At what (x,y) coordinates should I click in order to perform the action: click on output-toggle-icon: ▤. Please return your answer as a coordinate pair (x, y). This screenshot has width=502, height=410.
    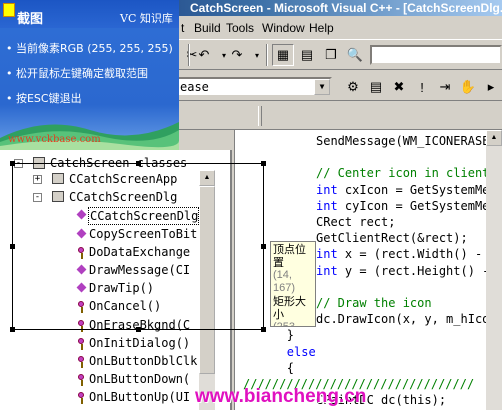
    Looking at the image, I should click on (307, 55).